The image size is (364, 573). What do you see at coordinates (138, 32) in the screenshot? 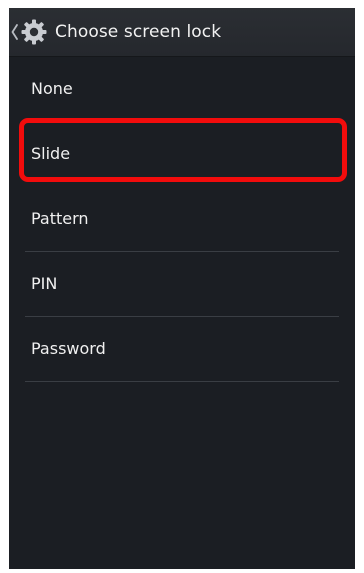
I see `page-title: Choose screen lock` at bounding box center [138, 32].